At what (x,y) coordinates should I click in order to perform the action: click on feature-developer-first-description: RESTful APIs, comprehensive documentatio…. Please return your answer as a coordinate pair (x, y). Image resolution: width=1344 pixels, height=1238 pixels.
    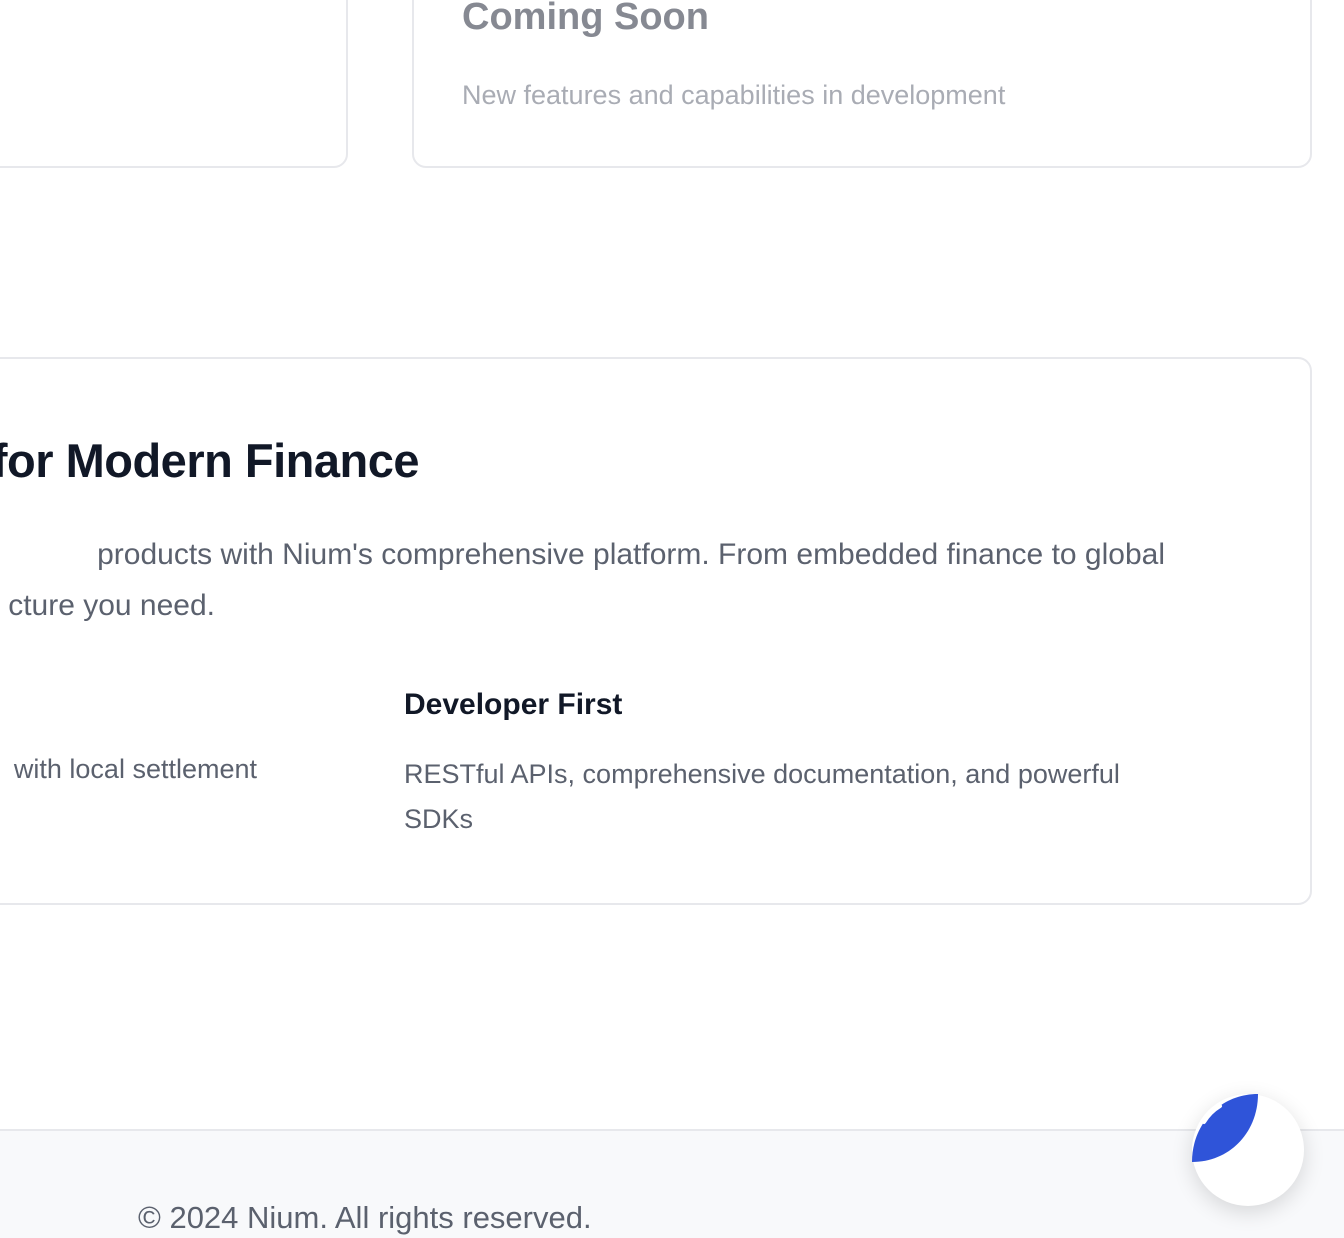
    Looking at the image, I should click on (762, 796).